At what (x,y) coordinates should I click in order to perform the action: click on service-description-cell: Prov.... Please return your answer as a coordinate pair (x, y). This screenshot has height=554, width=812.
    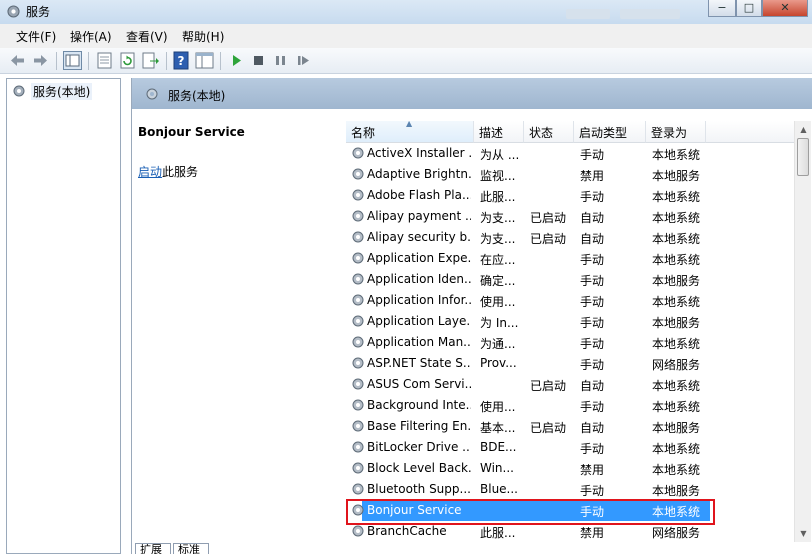
    Looking at the image, I should click on (498, 363).